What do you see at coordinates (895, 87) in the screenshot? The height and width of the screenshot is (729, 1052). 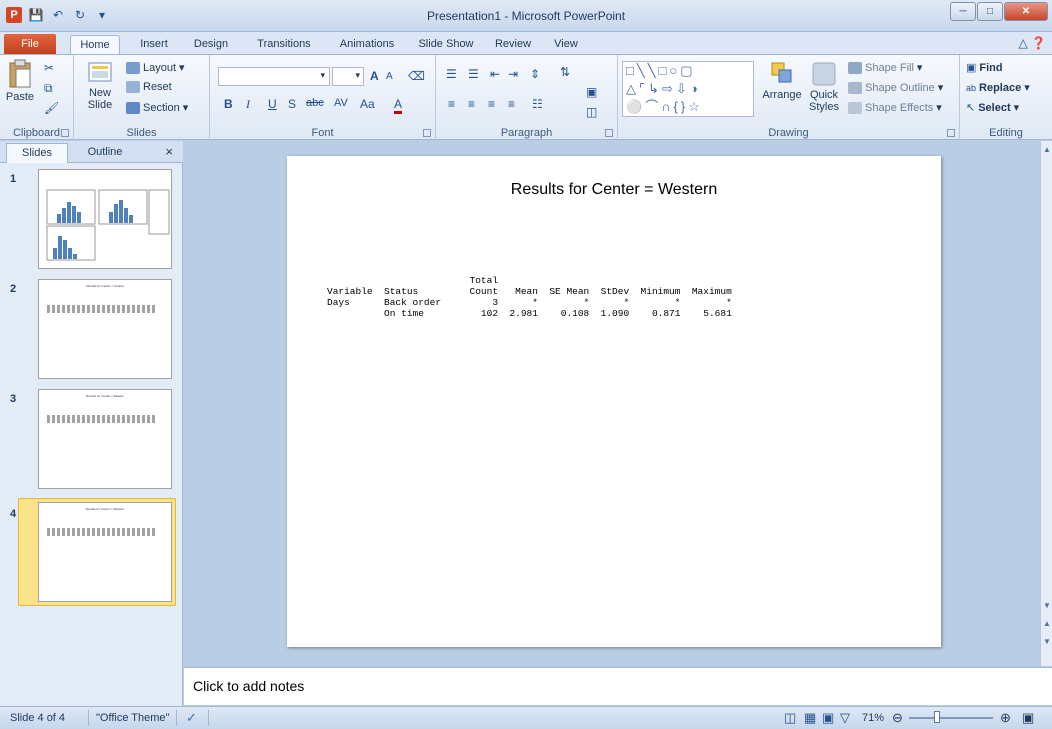 I see `shape-outline-button: Shape Outline ▾` at bounding box center [895, 87].